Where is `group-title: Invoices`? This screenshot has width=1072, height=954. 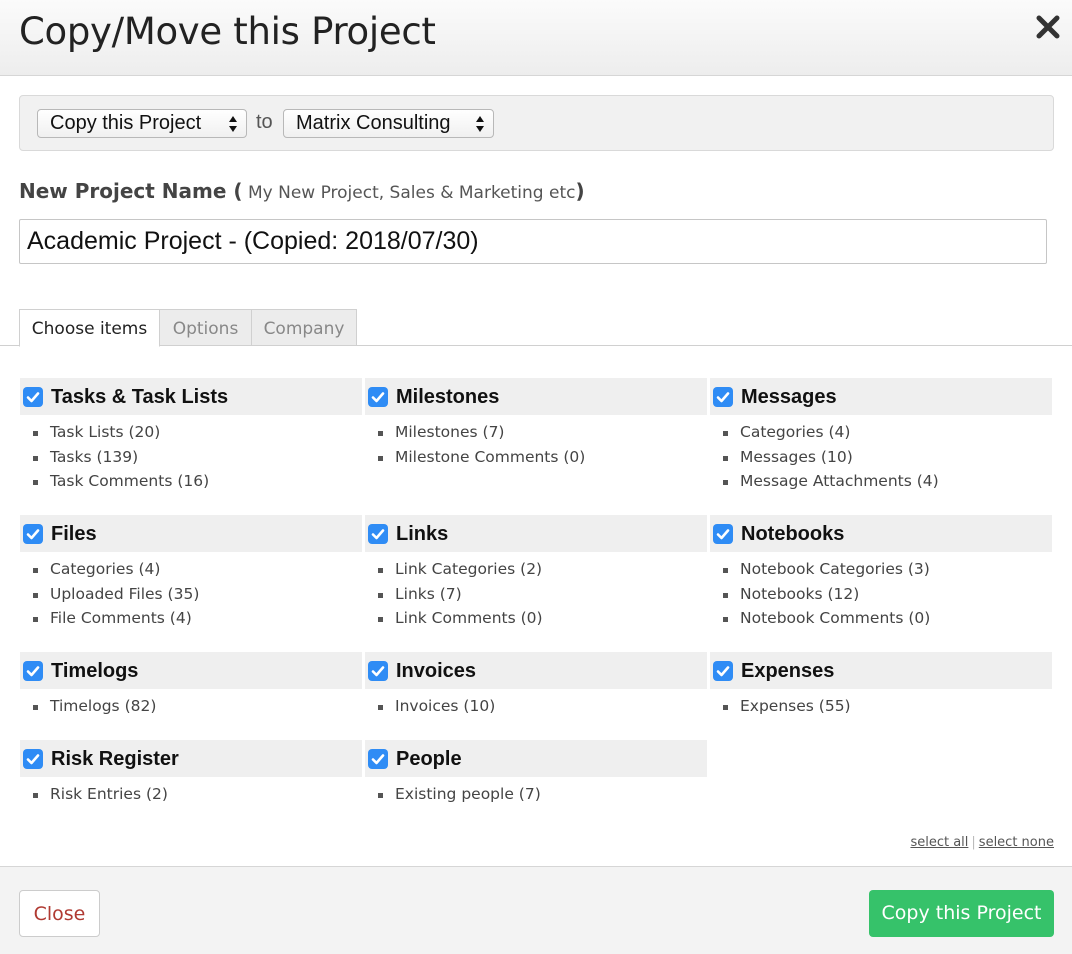
group-title: Invoices is located at coordinates (436, 671).